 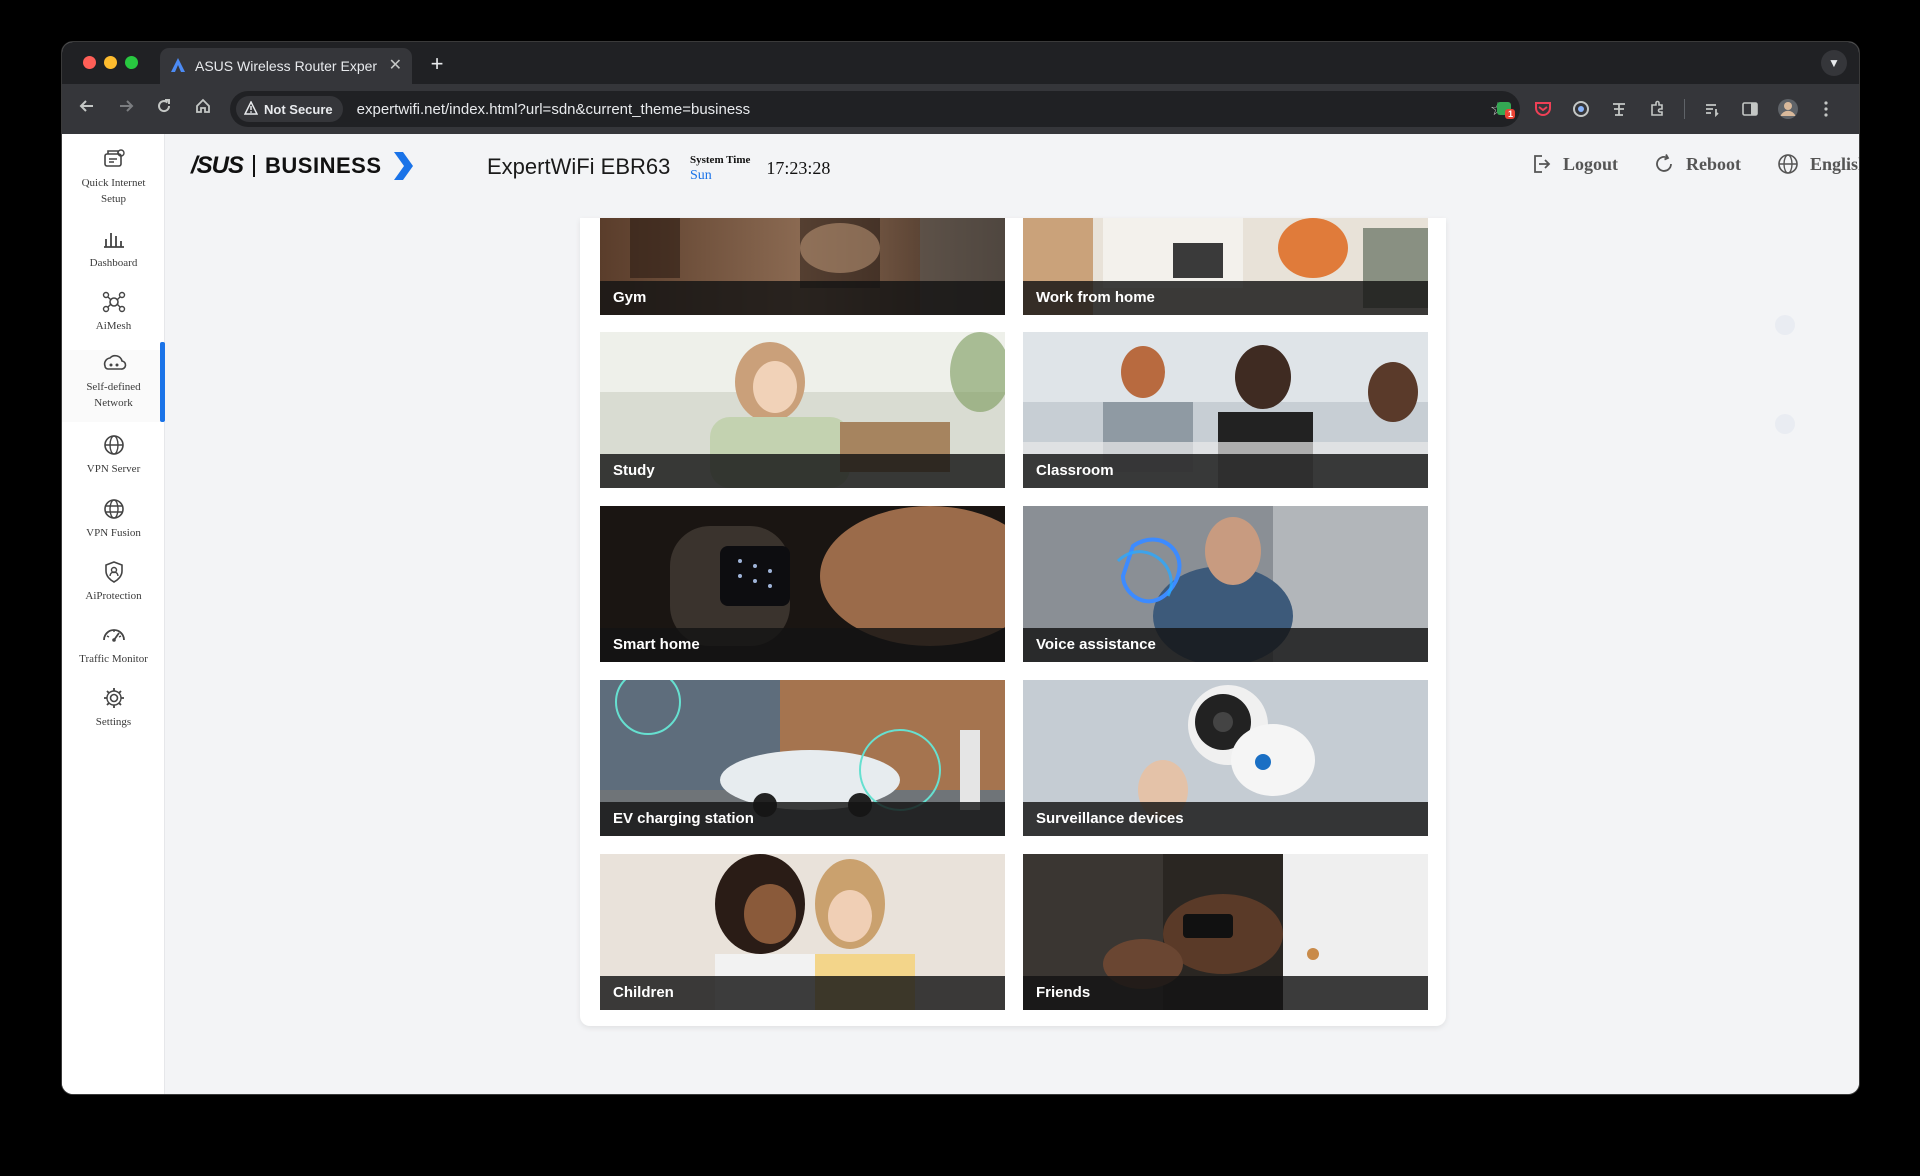 I want to click on security-indicator: Not Secure, so click(x=289, y=109).